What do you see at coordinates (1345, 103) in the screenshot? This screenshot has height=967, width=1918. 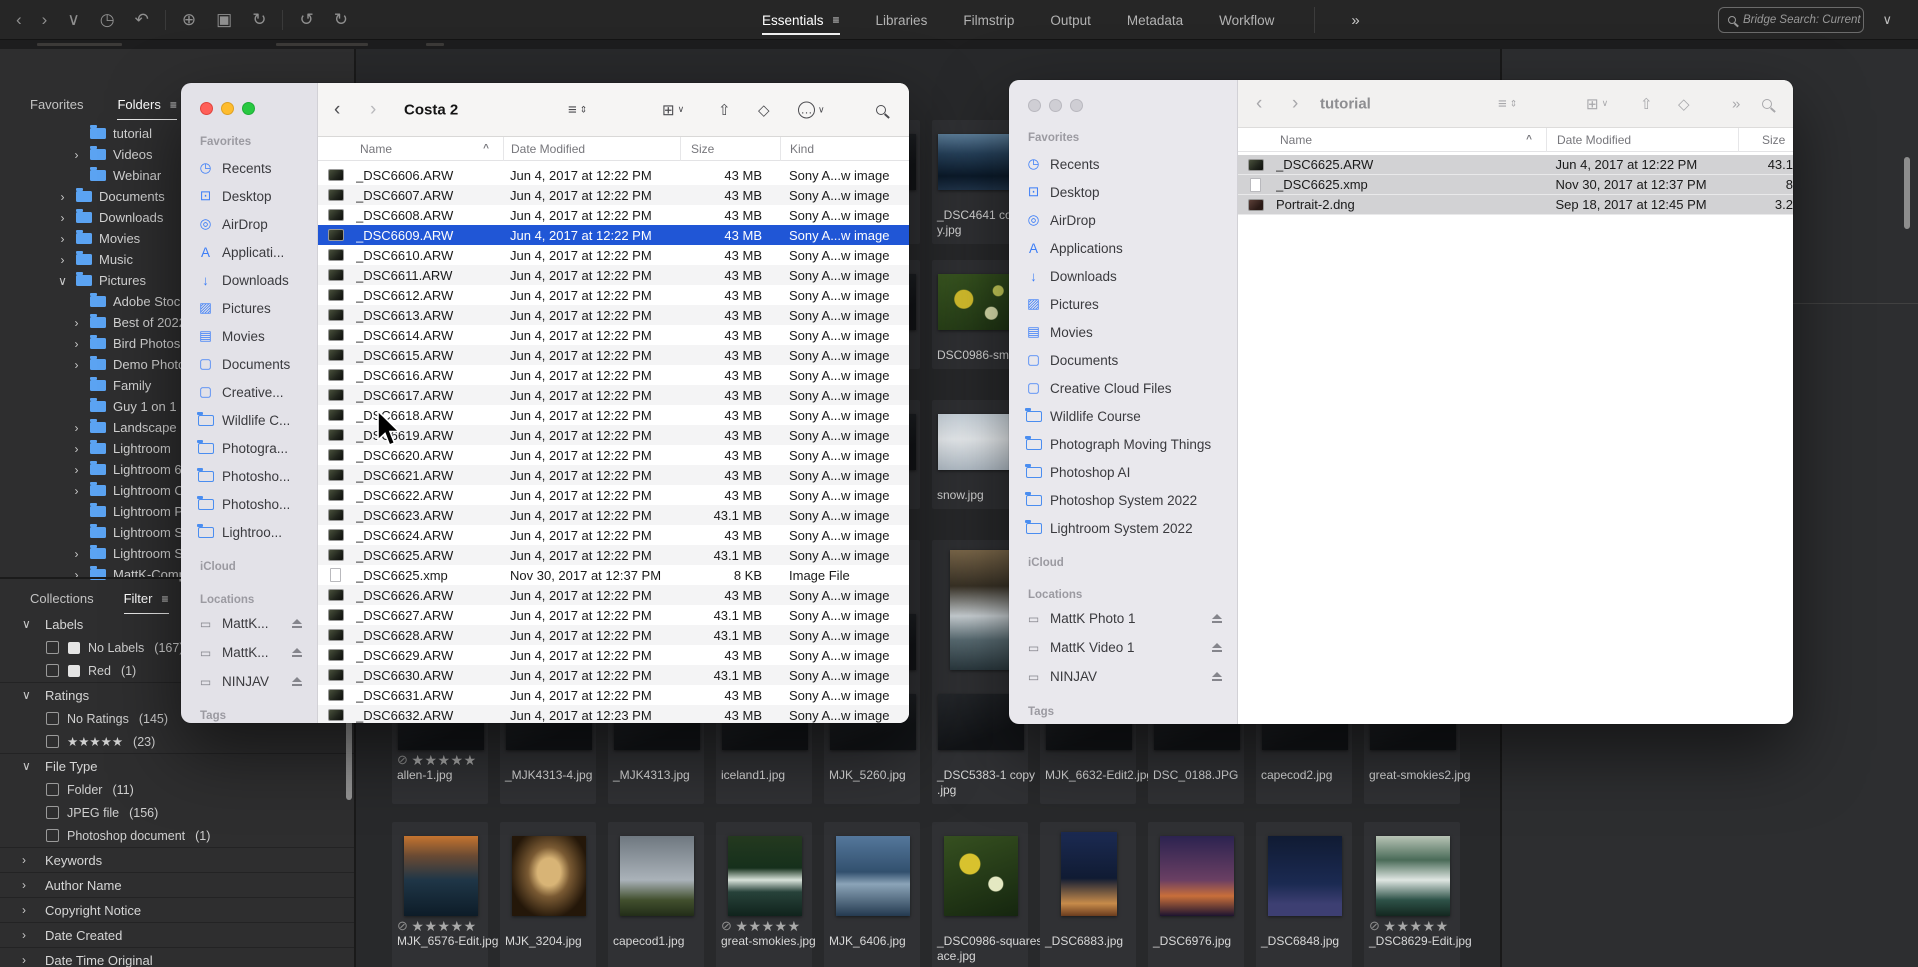 I see `window-title: tutorial` at bounding box center [1345, 103].